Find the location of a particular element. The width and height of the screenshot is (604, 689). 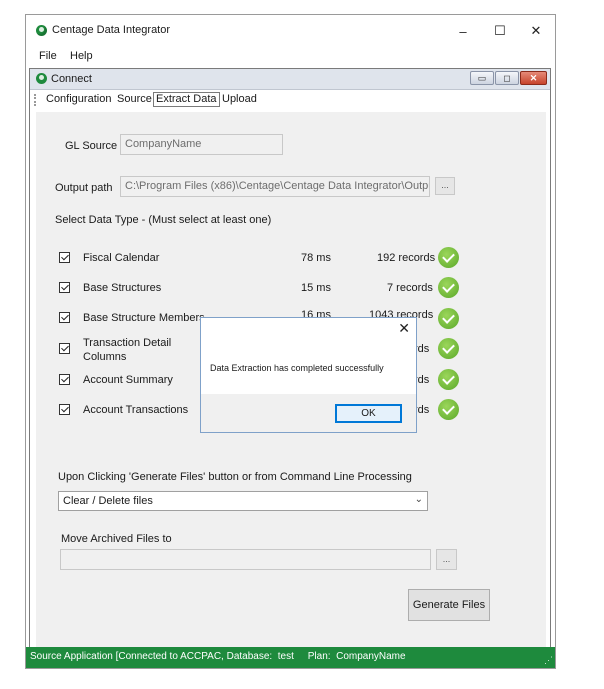

data-type-label: Account Summary is located at coordinates (128, 380).